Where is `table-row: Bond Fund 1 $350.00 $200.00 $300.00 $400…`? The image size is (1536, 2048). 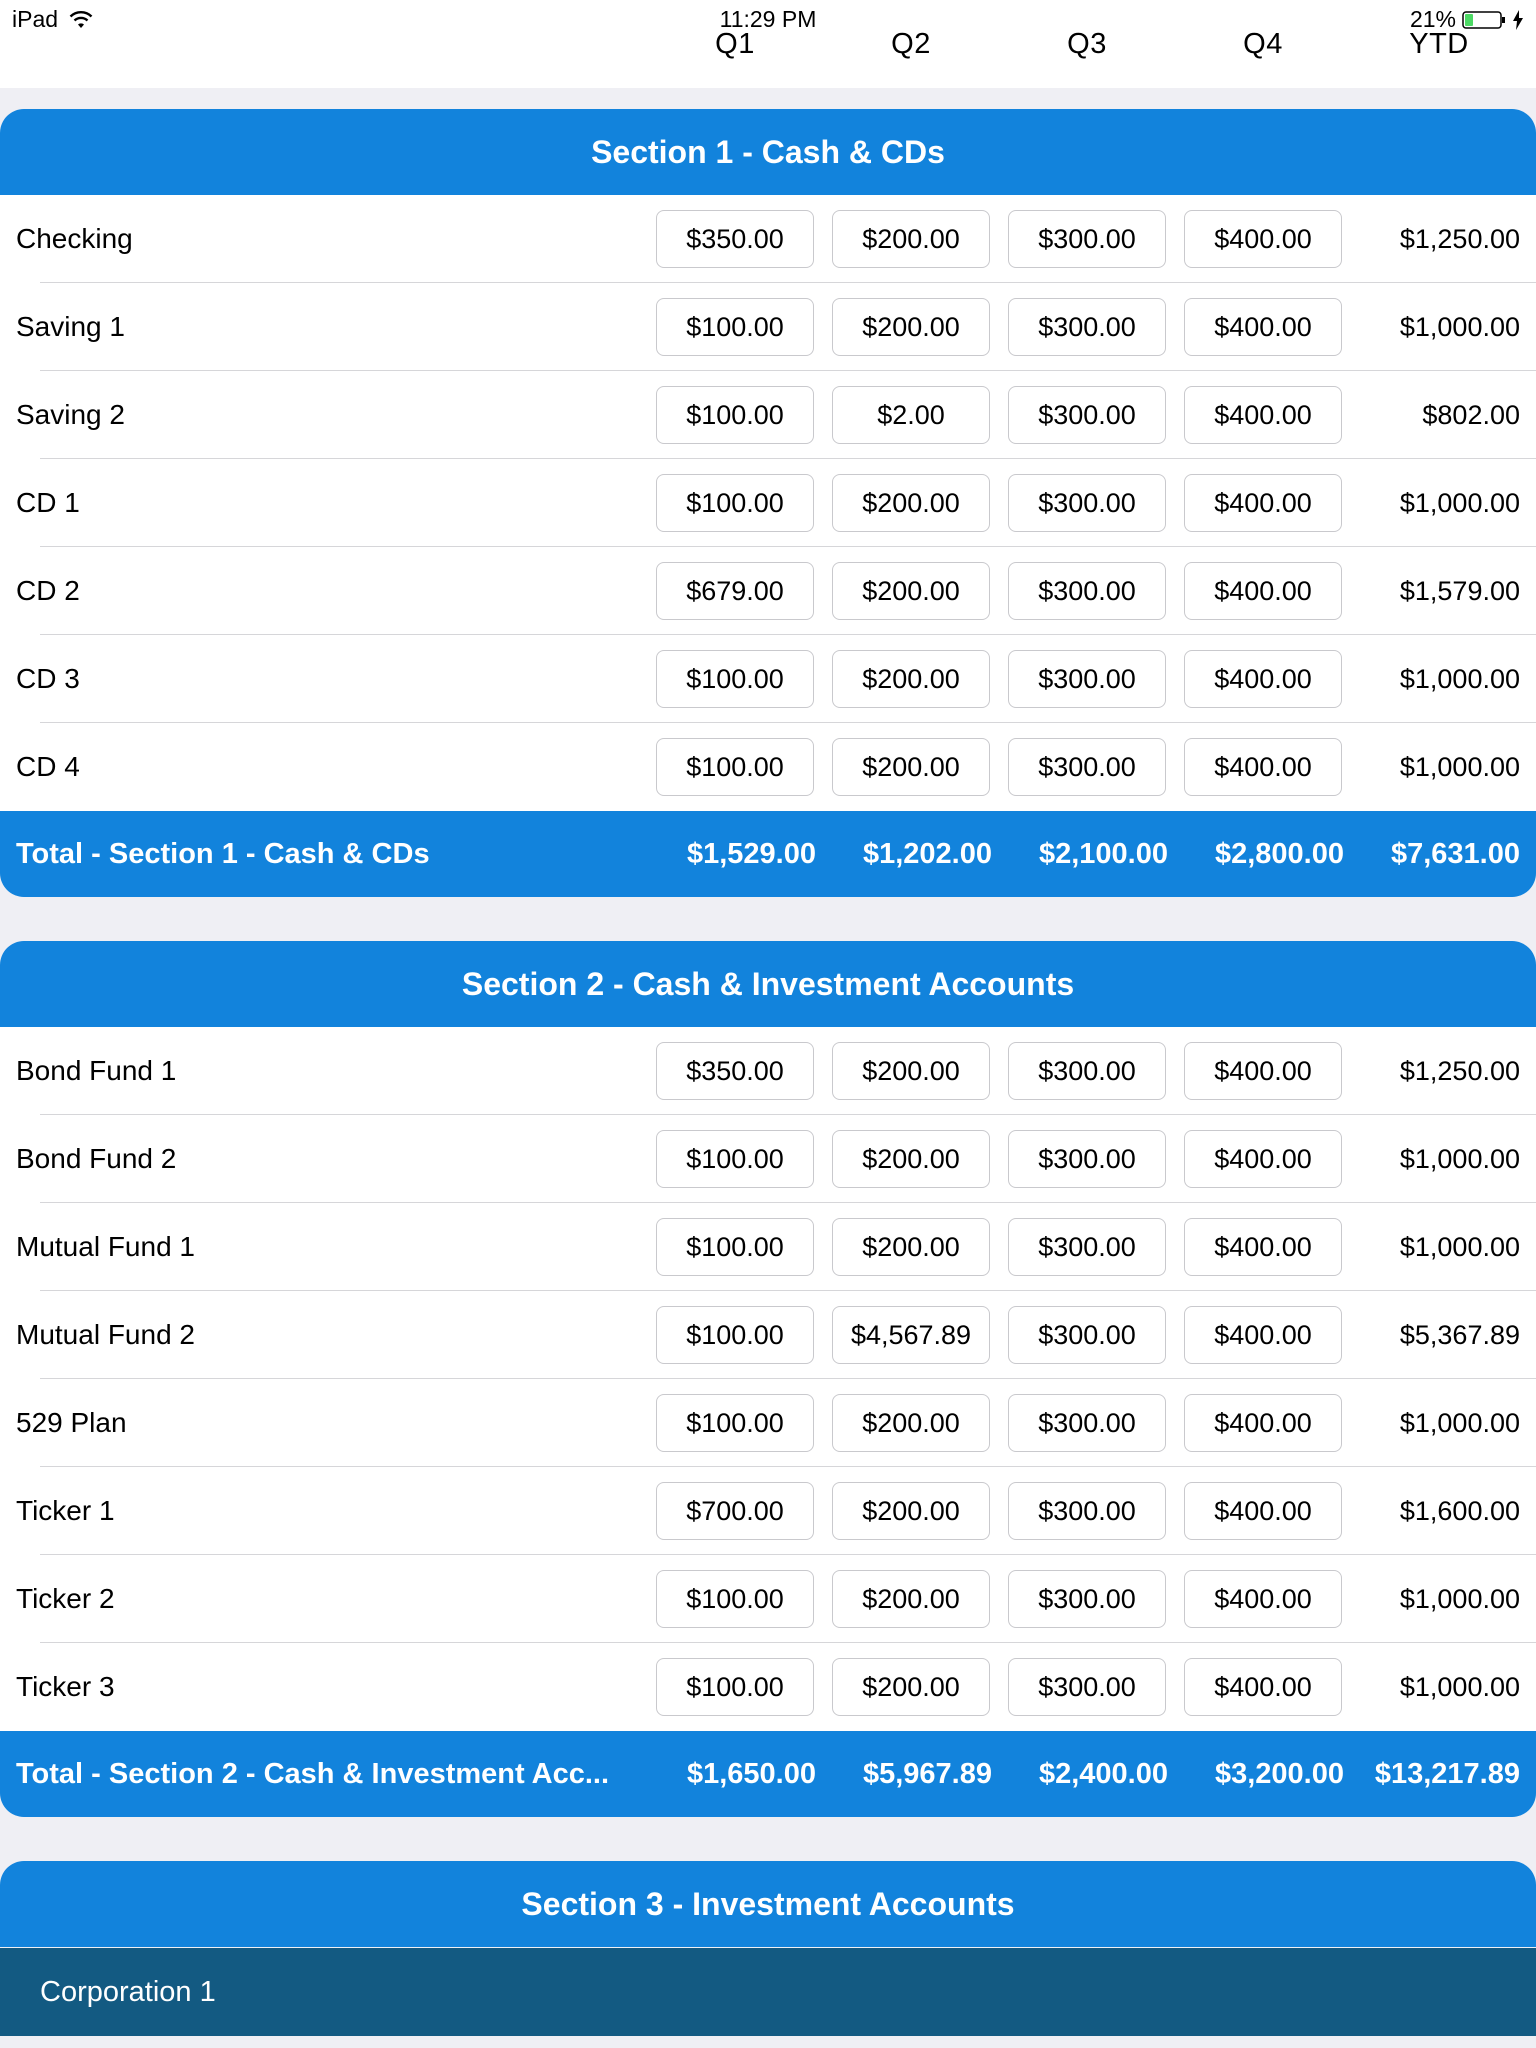
table-row: Bond Fund 1 $350.00 $200.00 $300.00 $400… is located at coordinates (768, 1071).